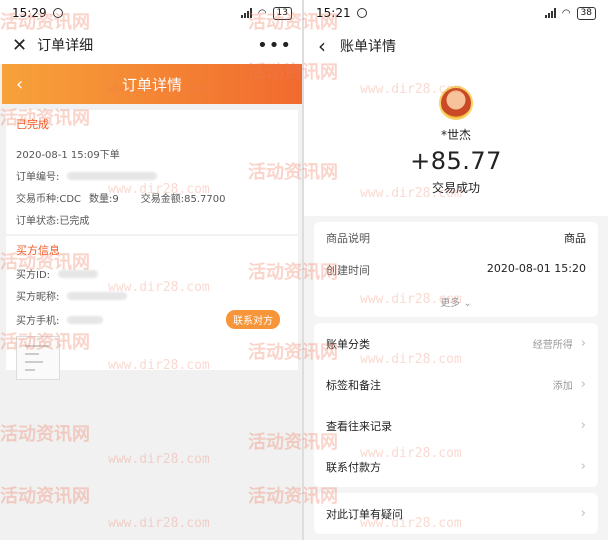  I want to click on battery-icon: 38, so click(586, 13).